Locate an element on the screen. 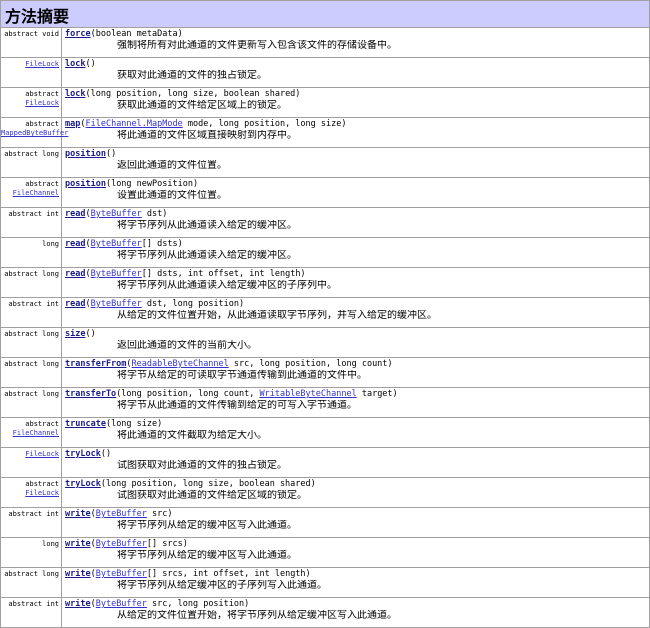 This screenshot has width=650, height=628. method-description: 将此通道的文件区域直接映射到内存中。 is located at coordinates (207, 135).